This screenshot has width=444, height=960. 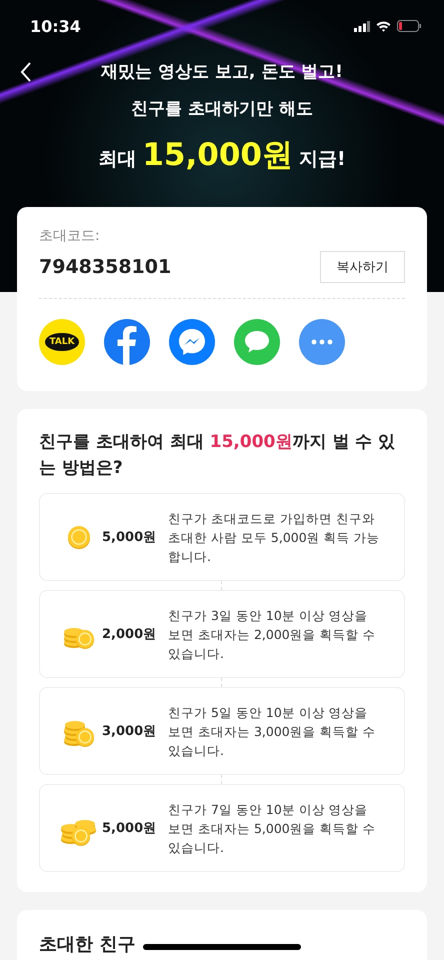 I want to click on battery-icon, so click(x=409, y=26).